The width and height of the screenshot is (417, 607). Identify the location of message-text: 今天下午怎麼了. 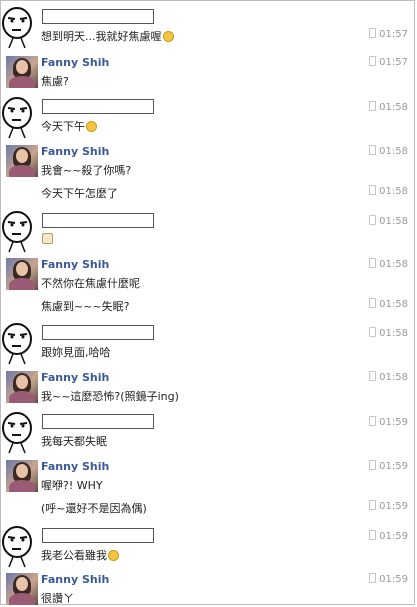
(79, 193).